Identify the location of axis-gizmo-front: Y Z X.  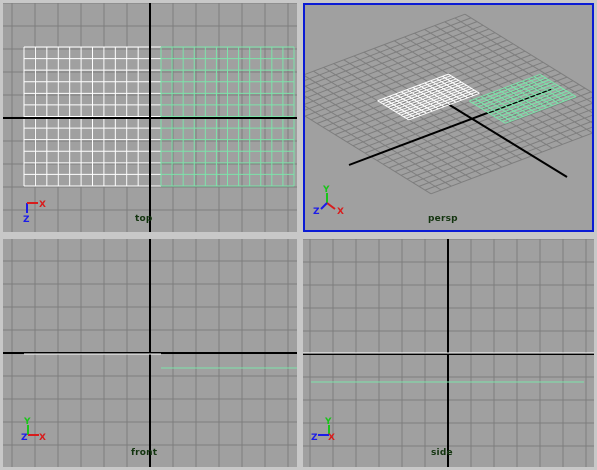
(33, 430).